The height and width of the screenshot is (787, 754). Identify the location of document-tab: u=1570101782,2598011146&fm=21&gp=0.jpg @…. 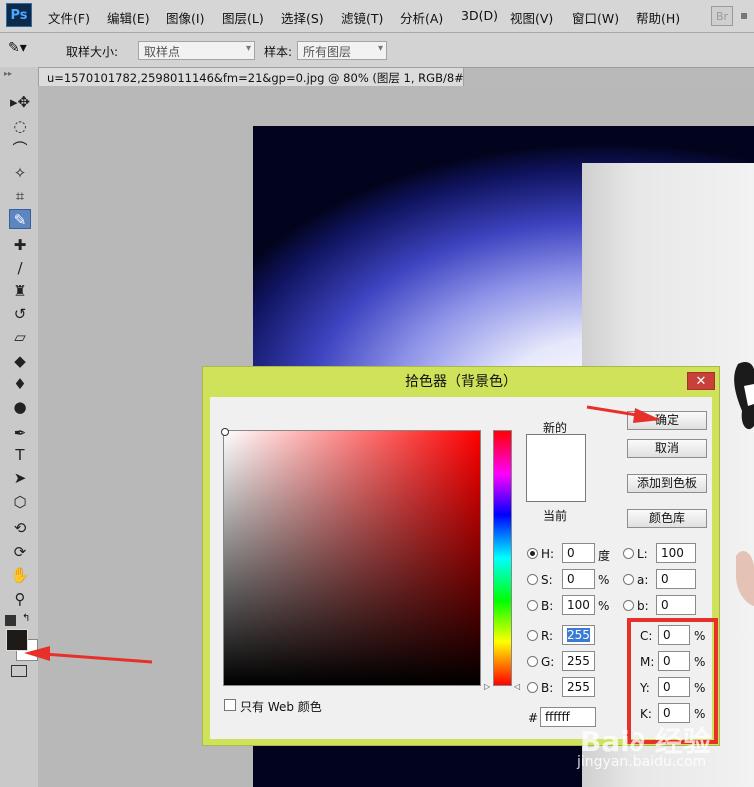
(251, 76).